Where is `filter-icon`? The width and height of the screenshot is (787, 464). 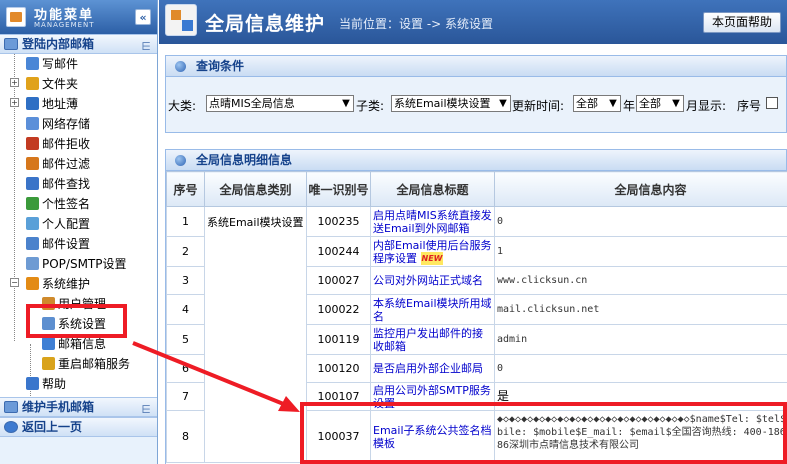
filter-icon is located at coordinates (32, 163).